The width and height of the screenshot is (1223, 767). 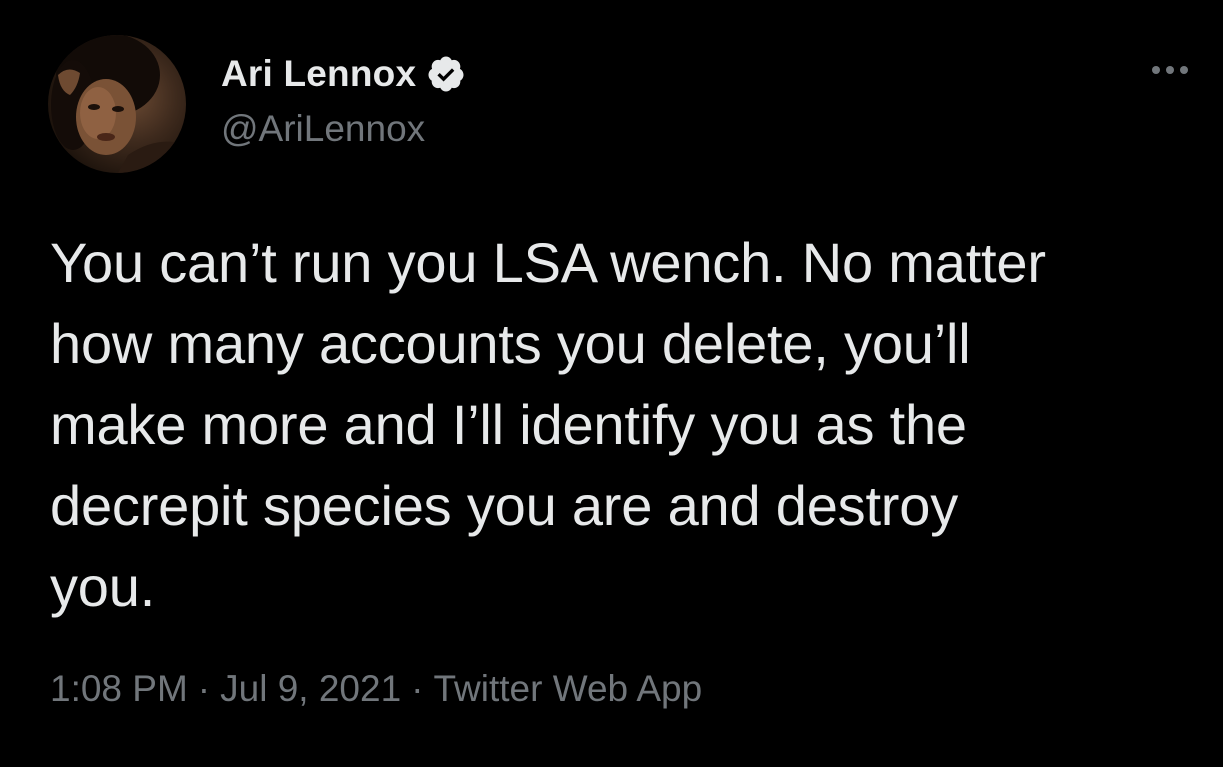 What do you see at coordinates (1170, 70) in the screenshot?
I see `more-options-icon` at bounding box center [1170, 70].